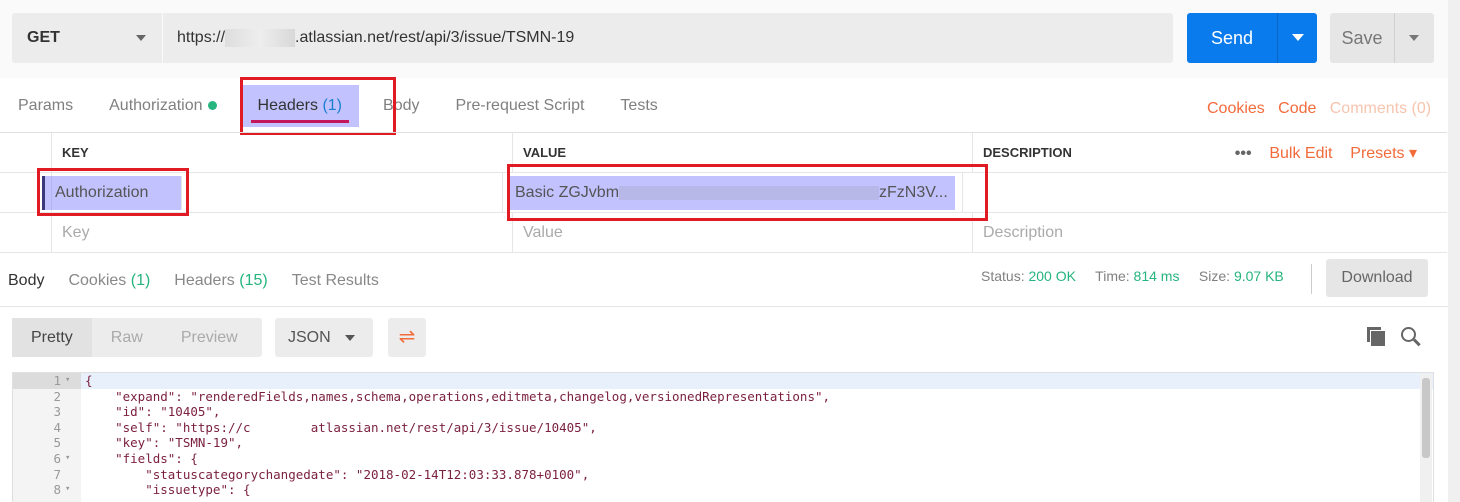 The height and width of the screenshot is (502, 1460). What do you see at coordinates (335, 281) in the screenshot?
I see `tab-test-results: Test Results` at bounding box center [335, 281].